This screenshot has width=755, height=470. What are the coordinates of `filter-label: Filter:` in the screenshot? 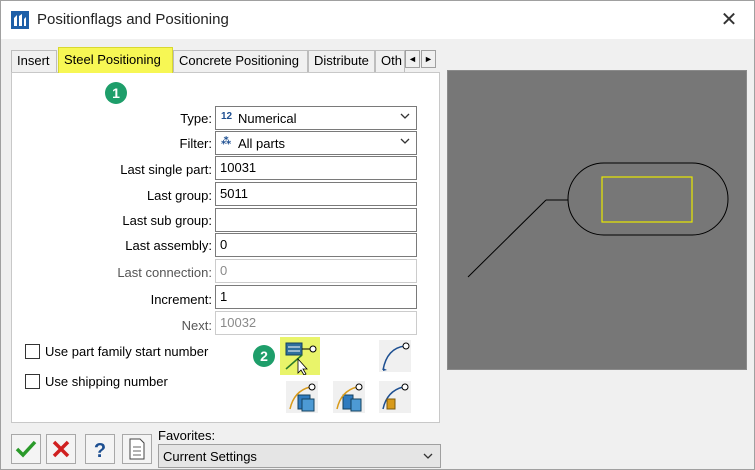 It's located at (196, 143).